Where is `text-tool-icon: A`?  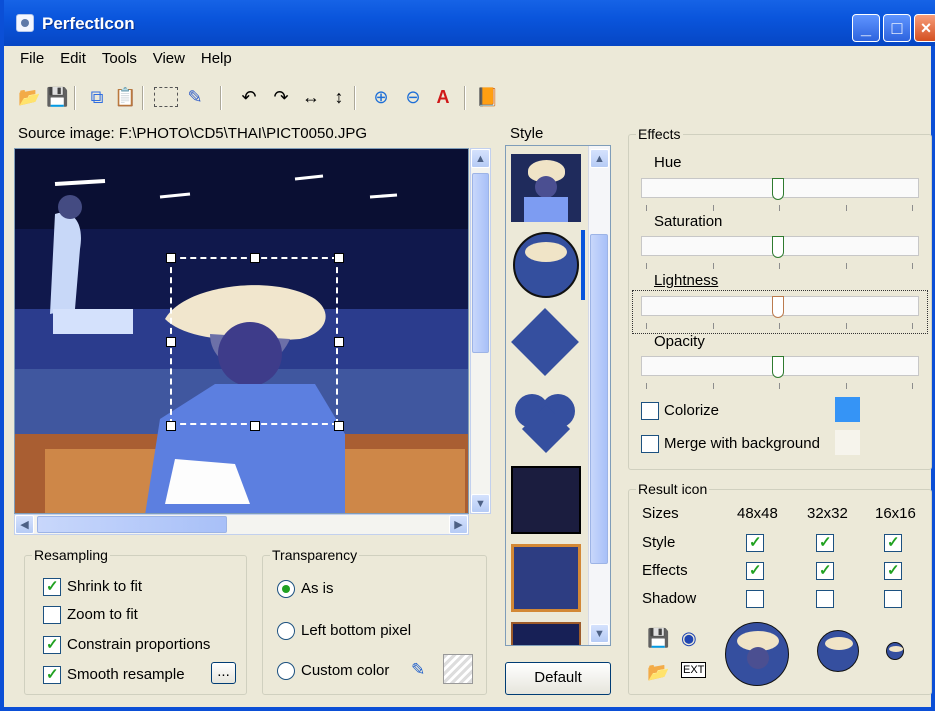
text-tool-icon: A is located at coordinates (443, 97).